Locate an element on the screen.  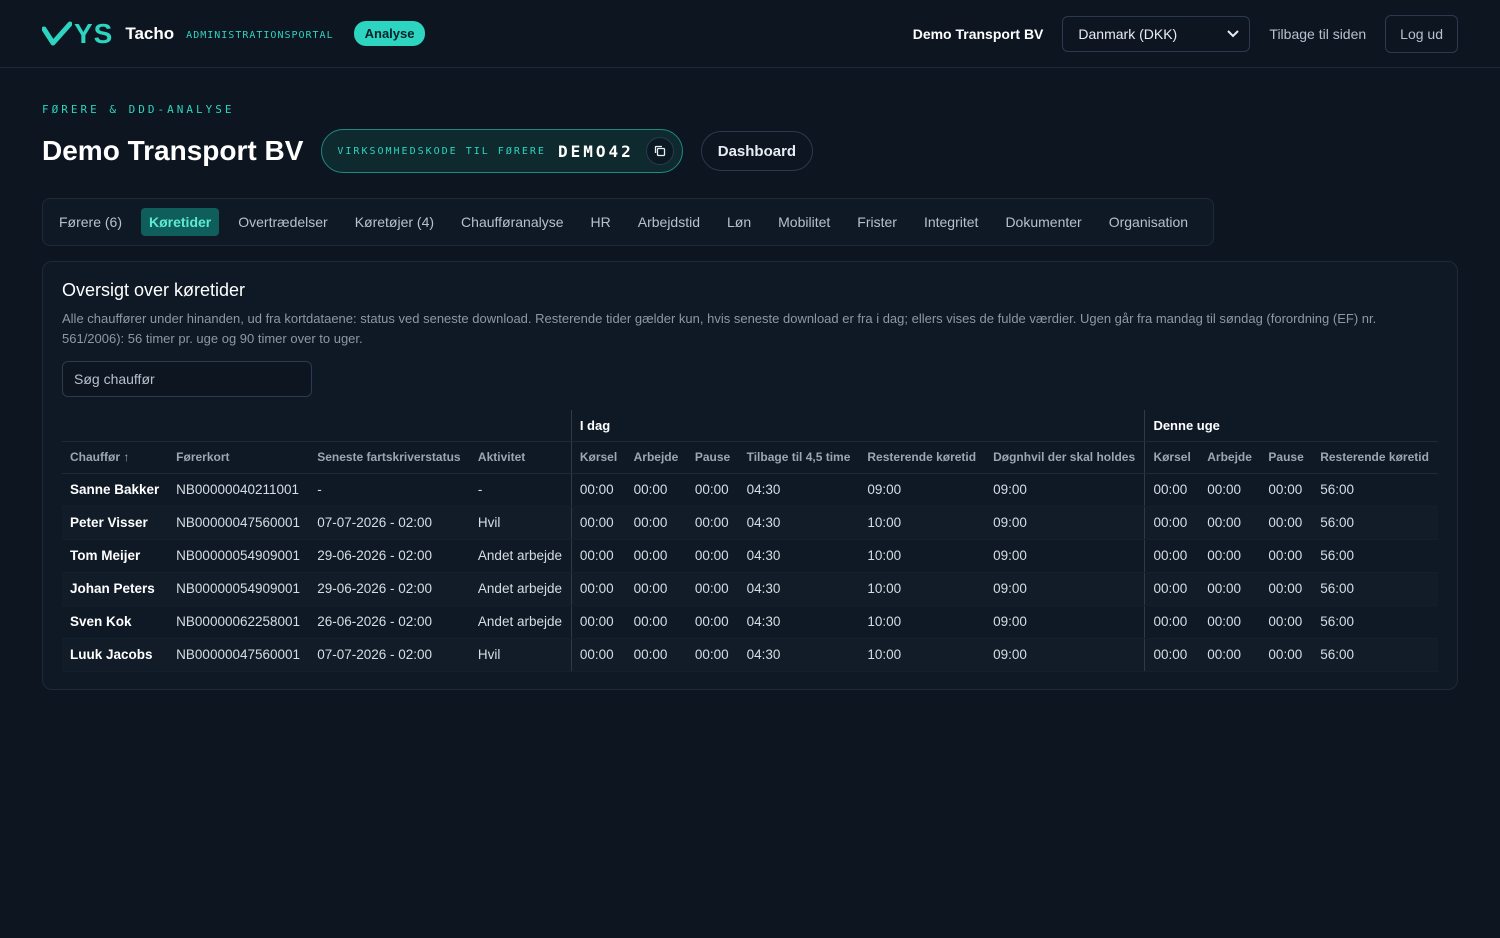
tab-3: Køretøjer (4) is located at coordinates (394, 222).